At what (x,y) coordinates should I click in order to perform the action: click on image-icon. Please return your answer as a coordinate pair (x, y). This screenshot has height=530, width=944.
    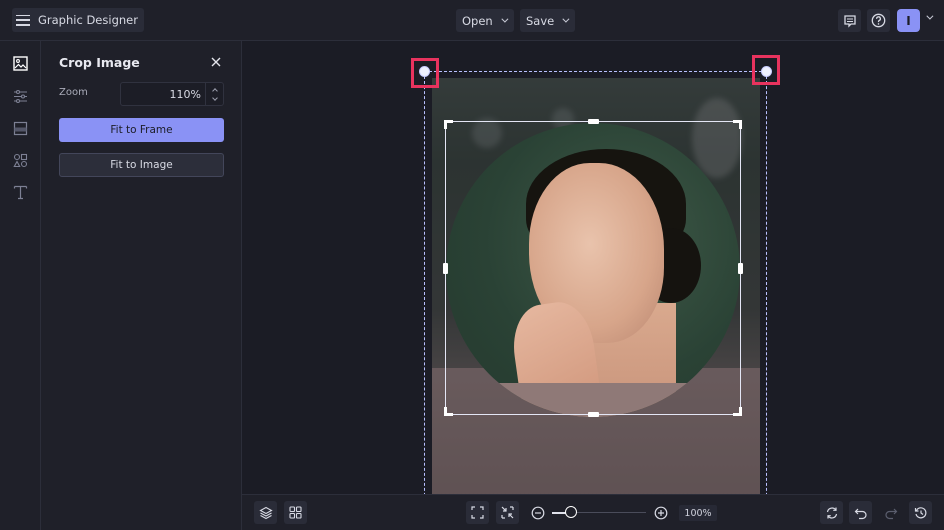
    Looking at the image, I should click on (20, 63).